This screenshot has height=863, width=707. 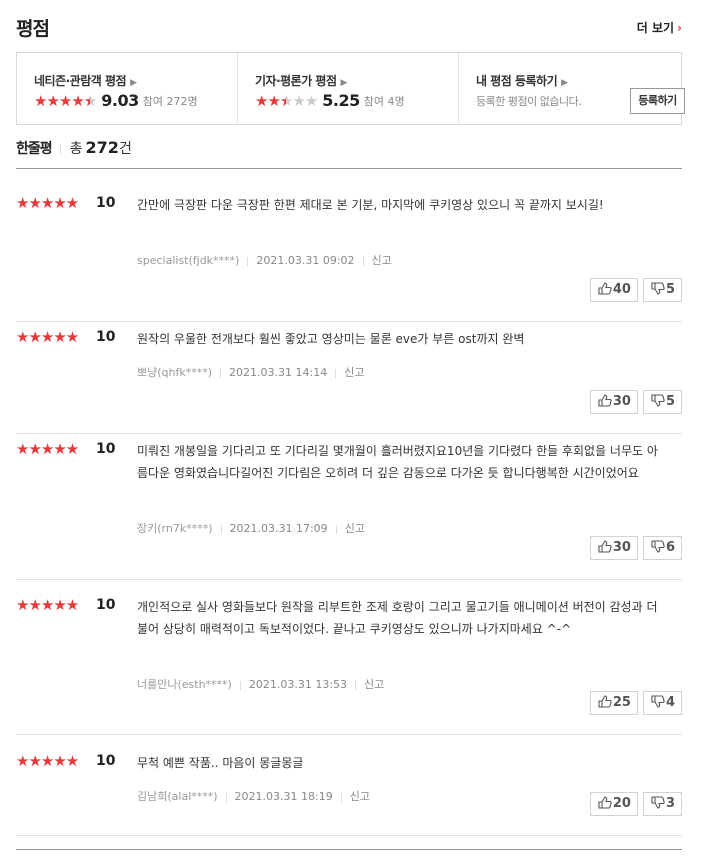 I want to click on review-user: 뽀냥(qhfk****), so click(x=174, y=372).